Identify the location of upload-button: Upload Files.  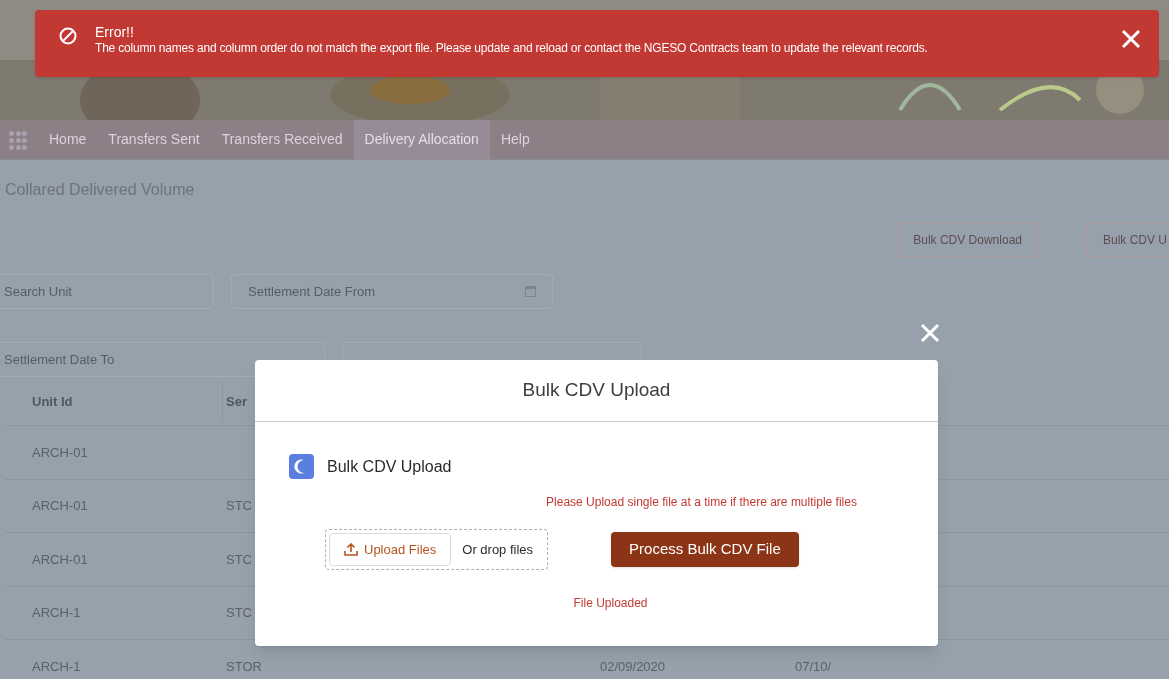
(390, 549).